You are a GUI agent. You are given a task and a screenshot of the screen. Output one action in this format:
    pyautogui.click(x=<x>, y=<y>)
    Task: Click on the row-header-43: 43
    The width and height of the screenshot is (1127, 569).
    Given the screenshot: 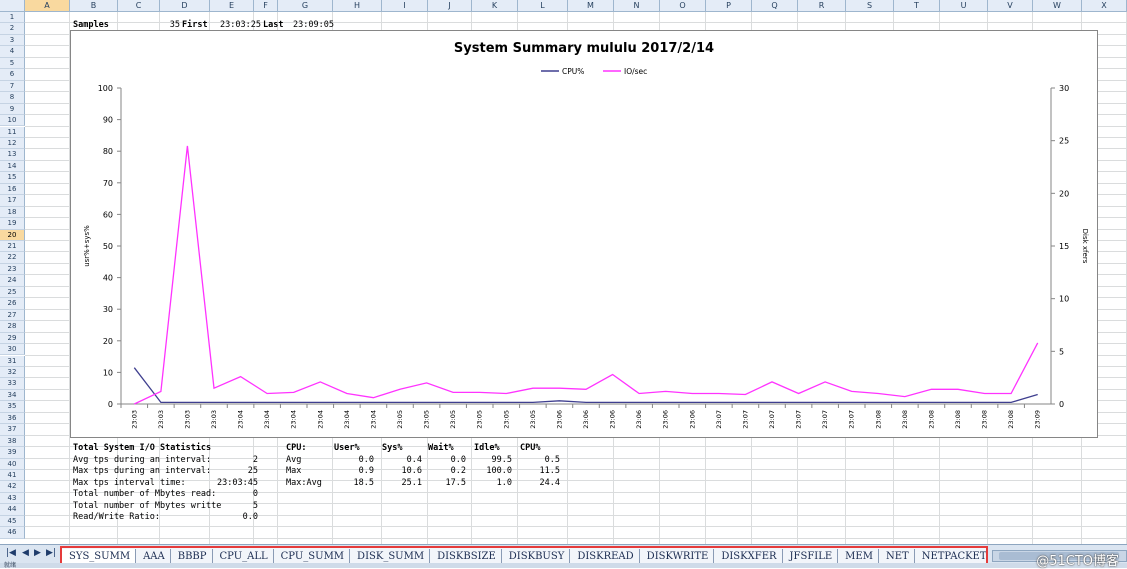 What is the action you would take?
    pyautogui.click(x=12, y=498)
    